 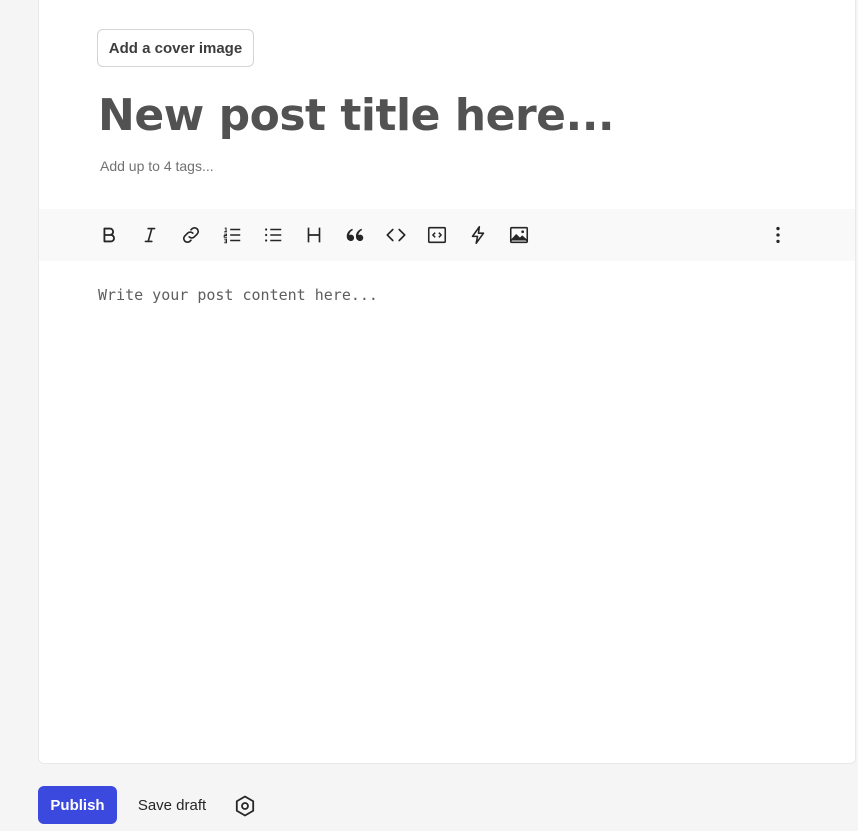 I want to click on bold-icon, so click(x=109, y=235).